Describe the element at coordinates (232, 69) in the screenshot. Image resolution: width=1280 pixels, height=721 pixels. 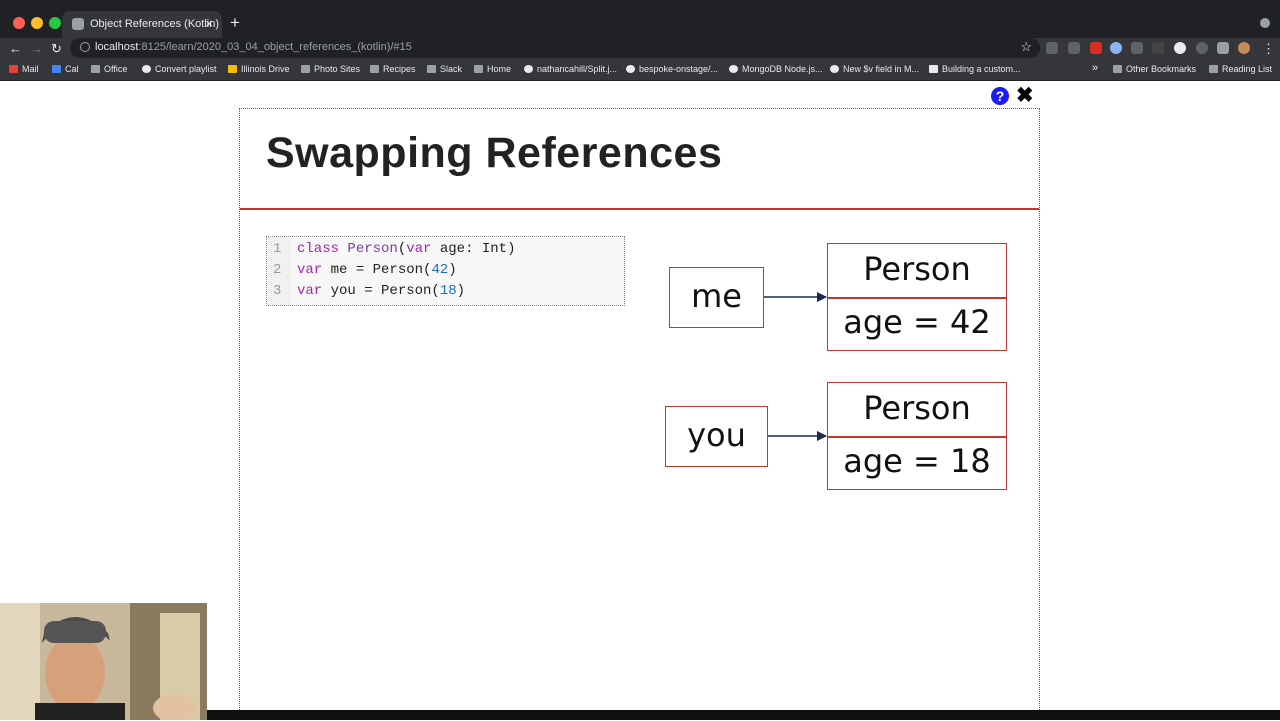
I see `drive-icon` at that location.